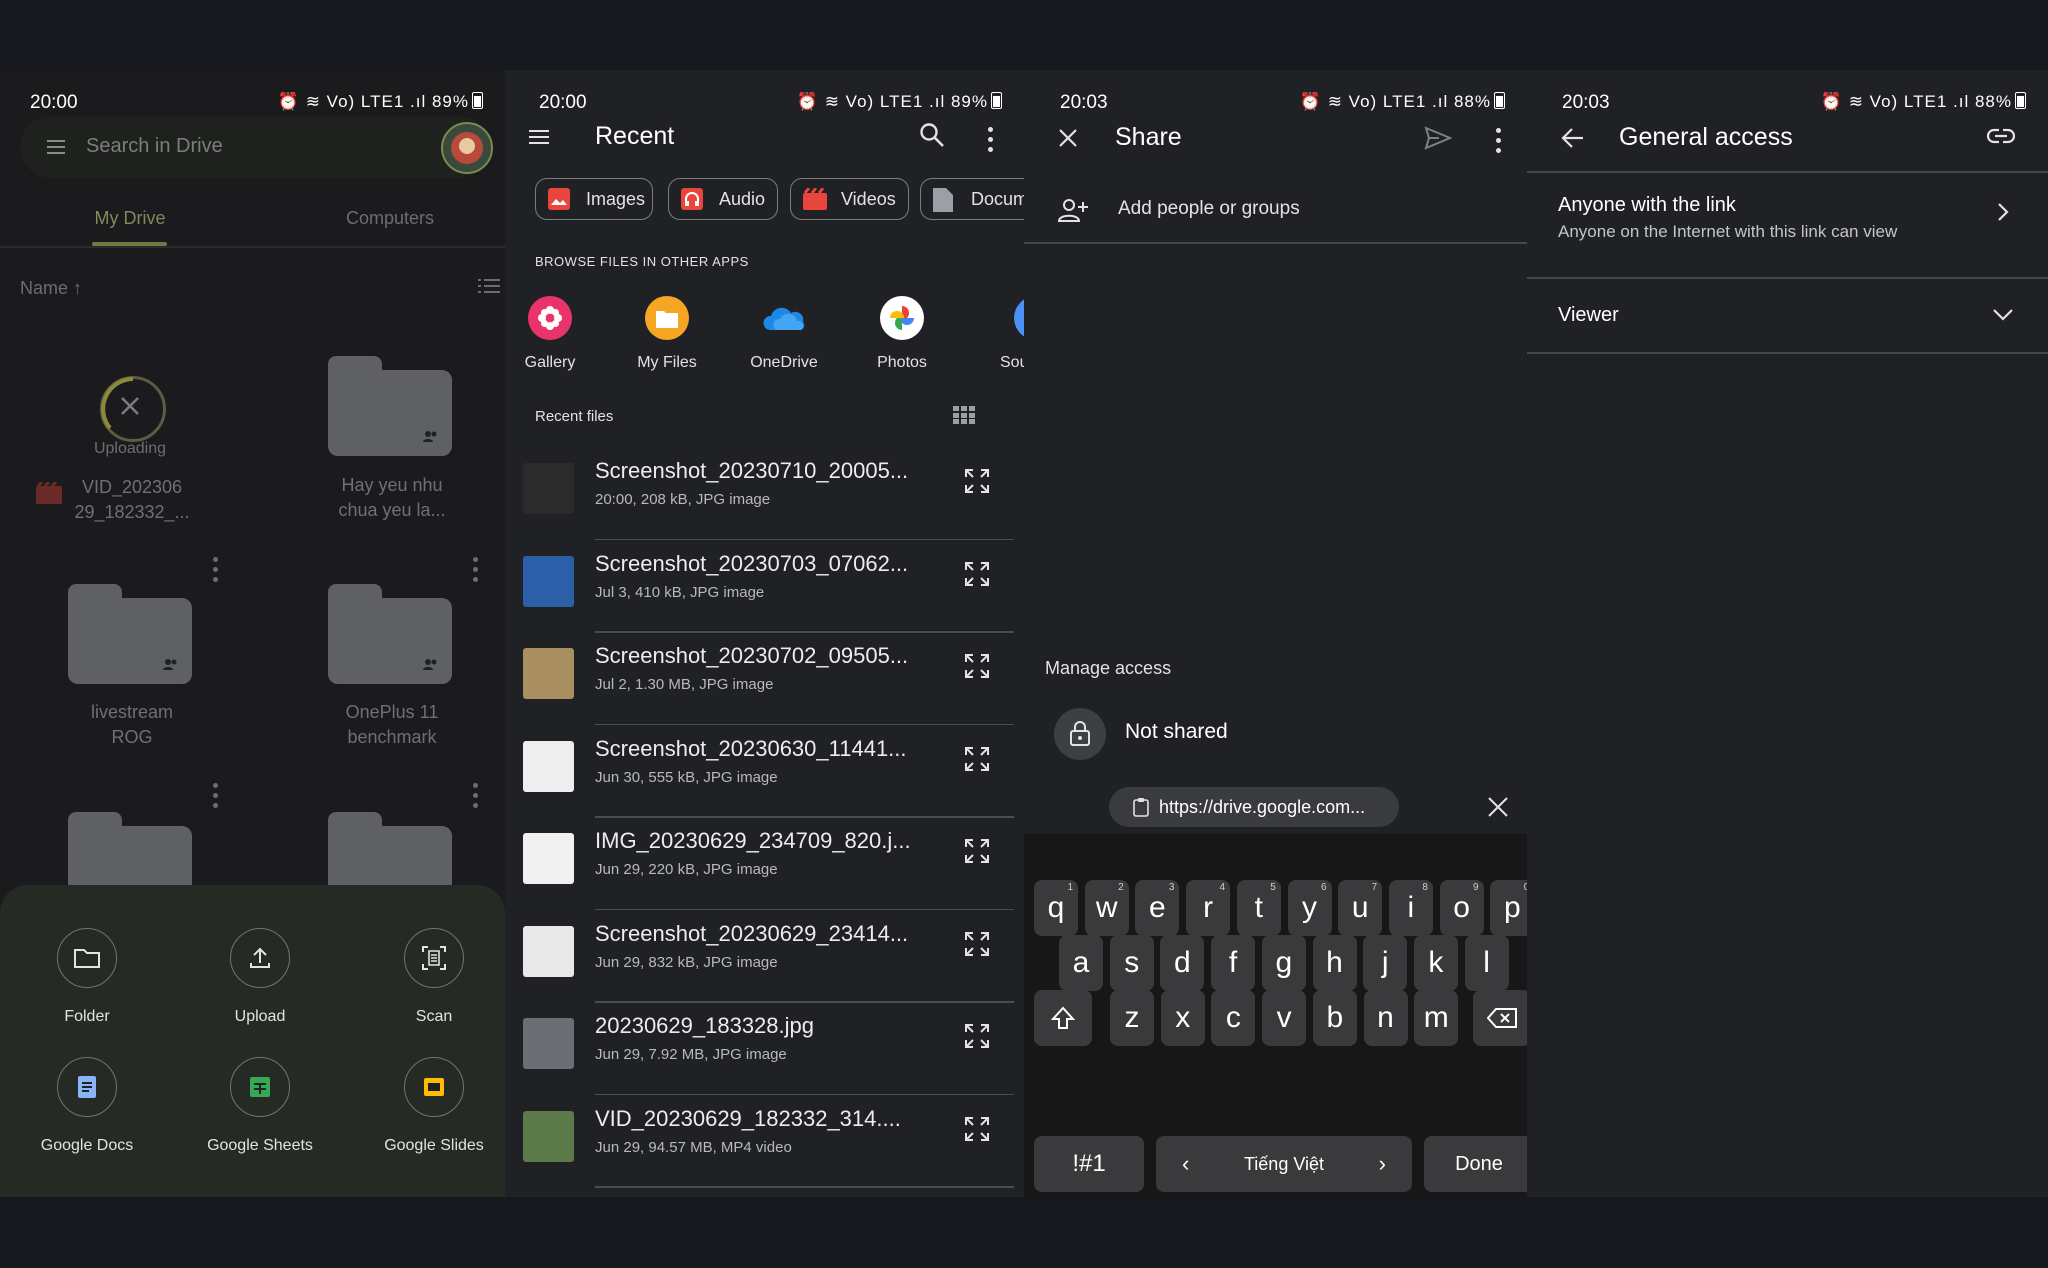  What do you see at coordinates (594, 199) in the screenshot?
I see `filter-chip-images: Images` at bounding box center [594, 199].